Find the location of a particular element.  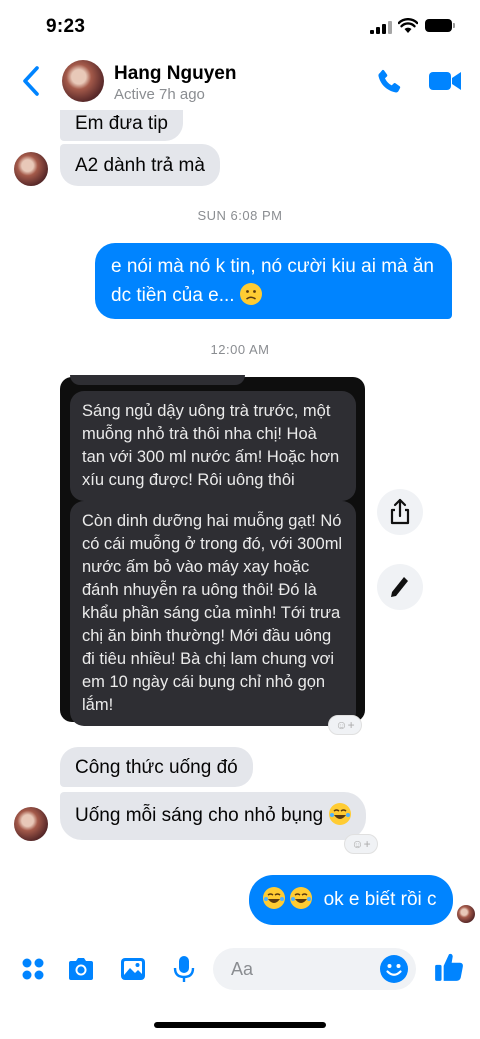

share-icon is located at coordinates (400, 512).